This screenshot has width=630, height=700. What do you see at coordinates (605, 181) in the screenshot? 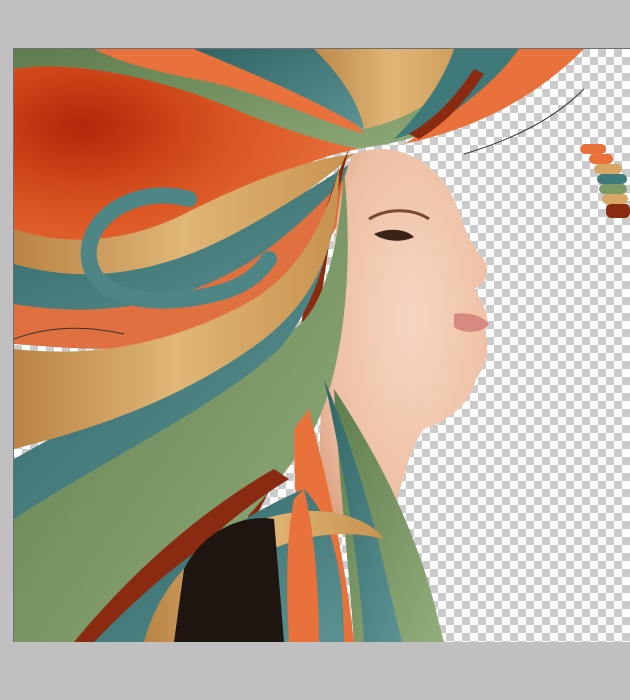
I see `color-swatches` at bounding box center [605, 181].